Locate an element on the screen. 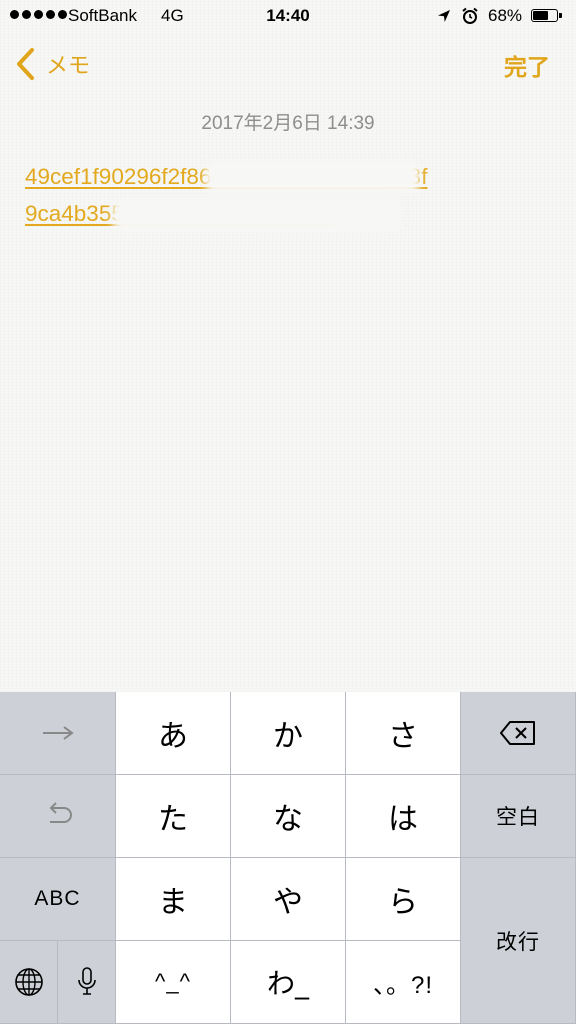 This screenshot has height=1024, width=576. undo-key is located at coordinates (58, 816).